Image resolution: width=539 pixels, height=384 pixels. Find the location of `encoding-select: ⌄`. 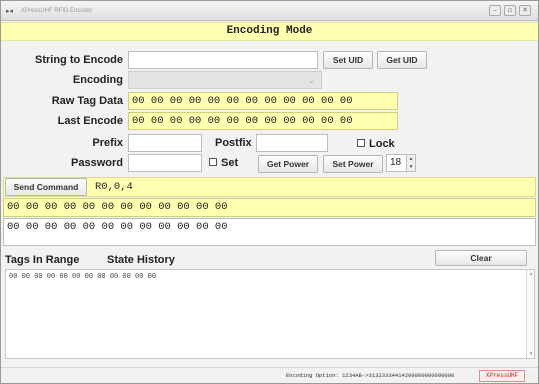

encoding-select: ⌄ is located at coordinates (225, 80).